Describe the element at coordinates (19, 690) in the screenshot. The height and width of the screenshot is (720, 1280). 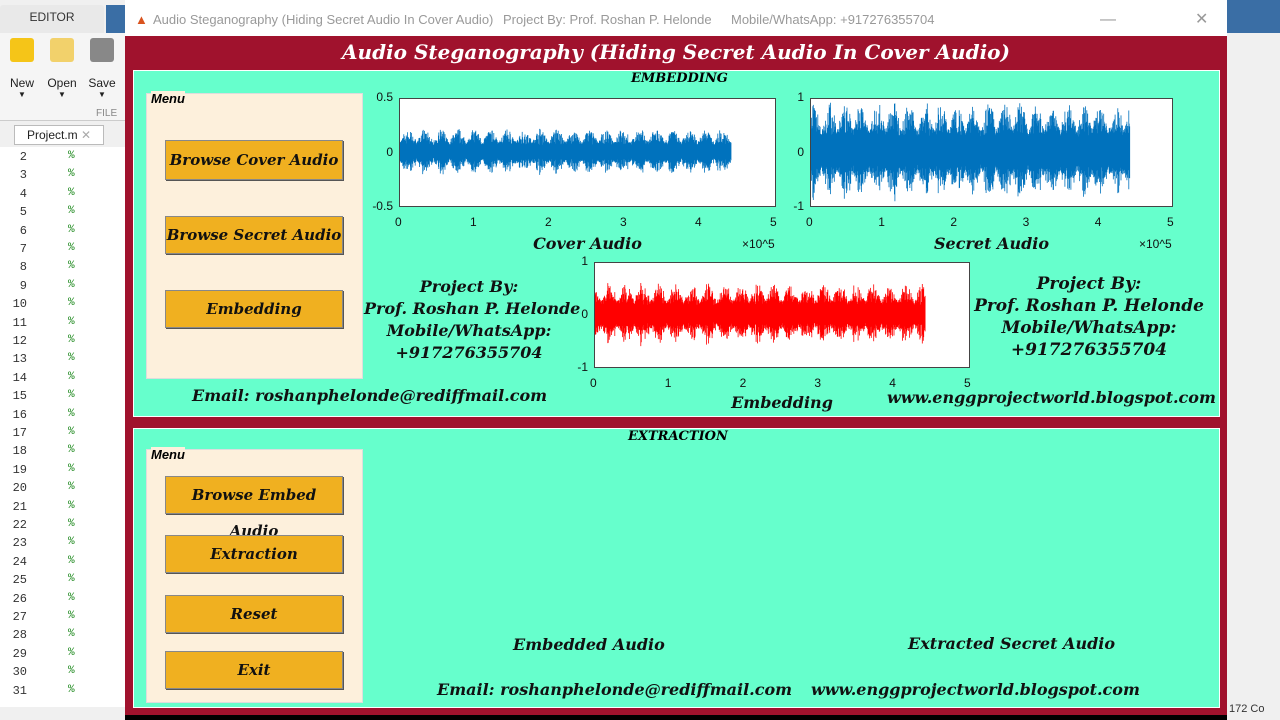
I see `line-number: 31` at that location.